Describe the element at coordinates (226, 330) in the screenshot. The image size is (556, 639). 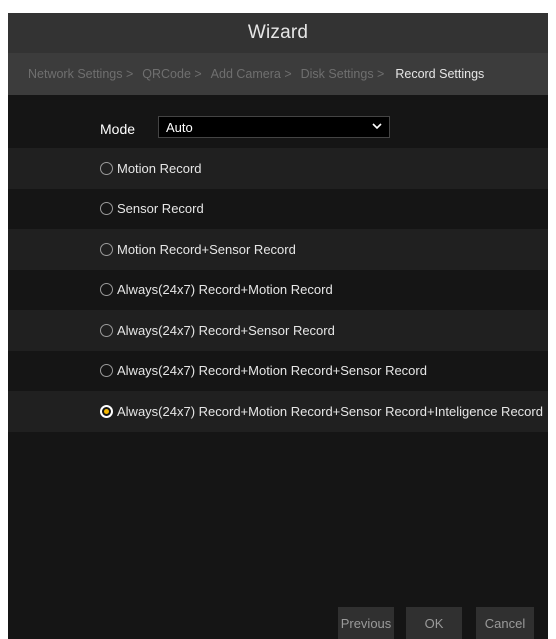
I see `option-label: Always(24x7) Record+Sensor Record` at that location.